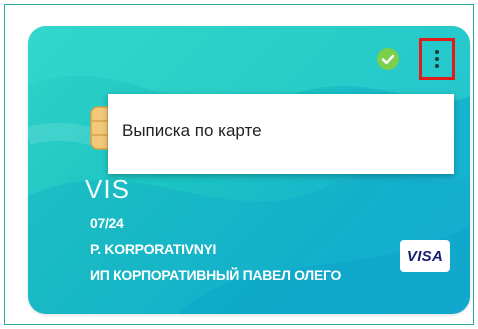  What do you see at coordinates (107, 189) in the screenshot?
I see `card-brand-text: VIS` at bounding box center [107, 189].